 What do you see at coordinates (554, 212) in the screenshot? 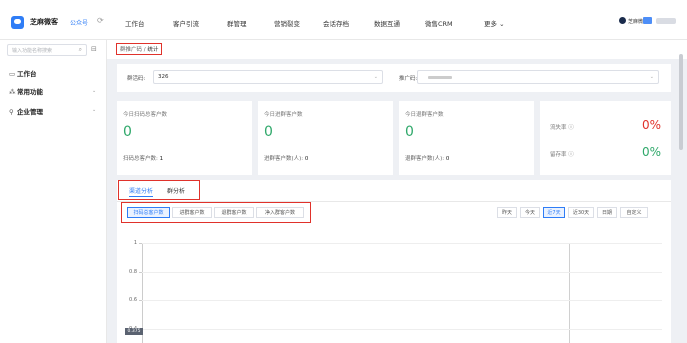
I see `range-last-7-days: 近7天` at bounding box center [554, 212].